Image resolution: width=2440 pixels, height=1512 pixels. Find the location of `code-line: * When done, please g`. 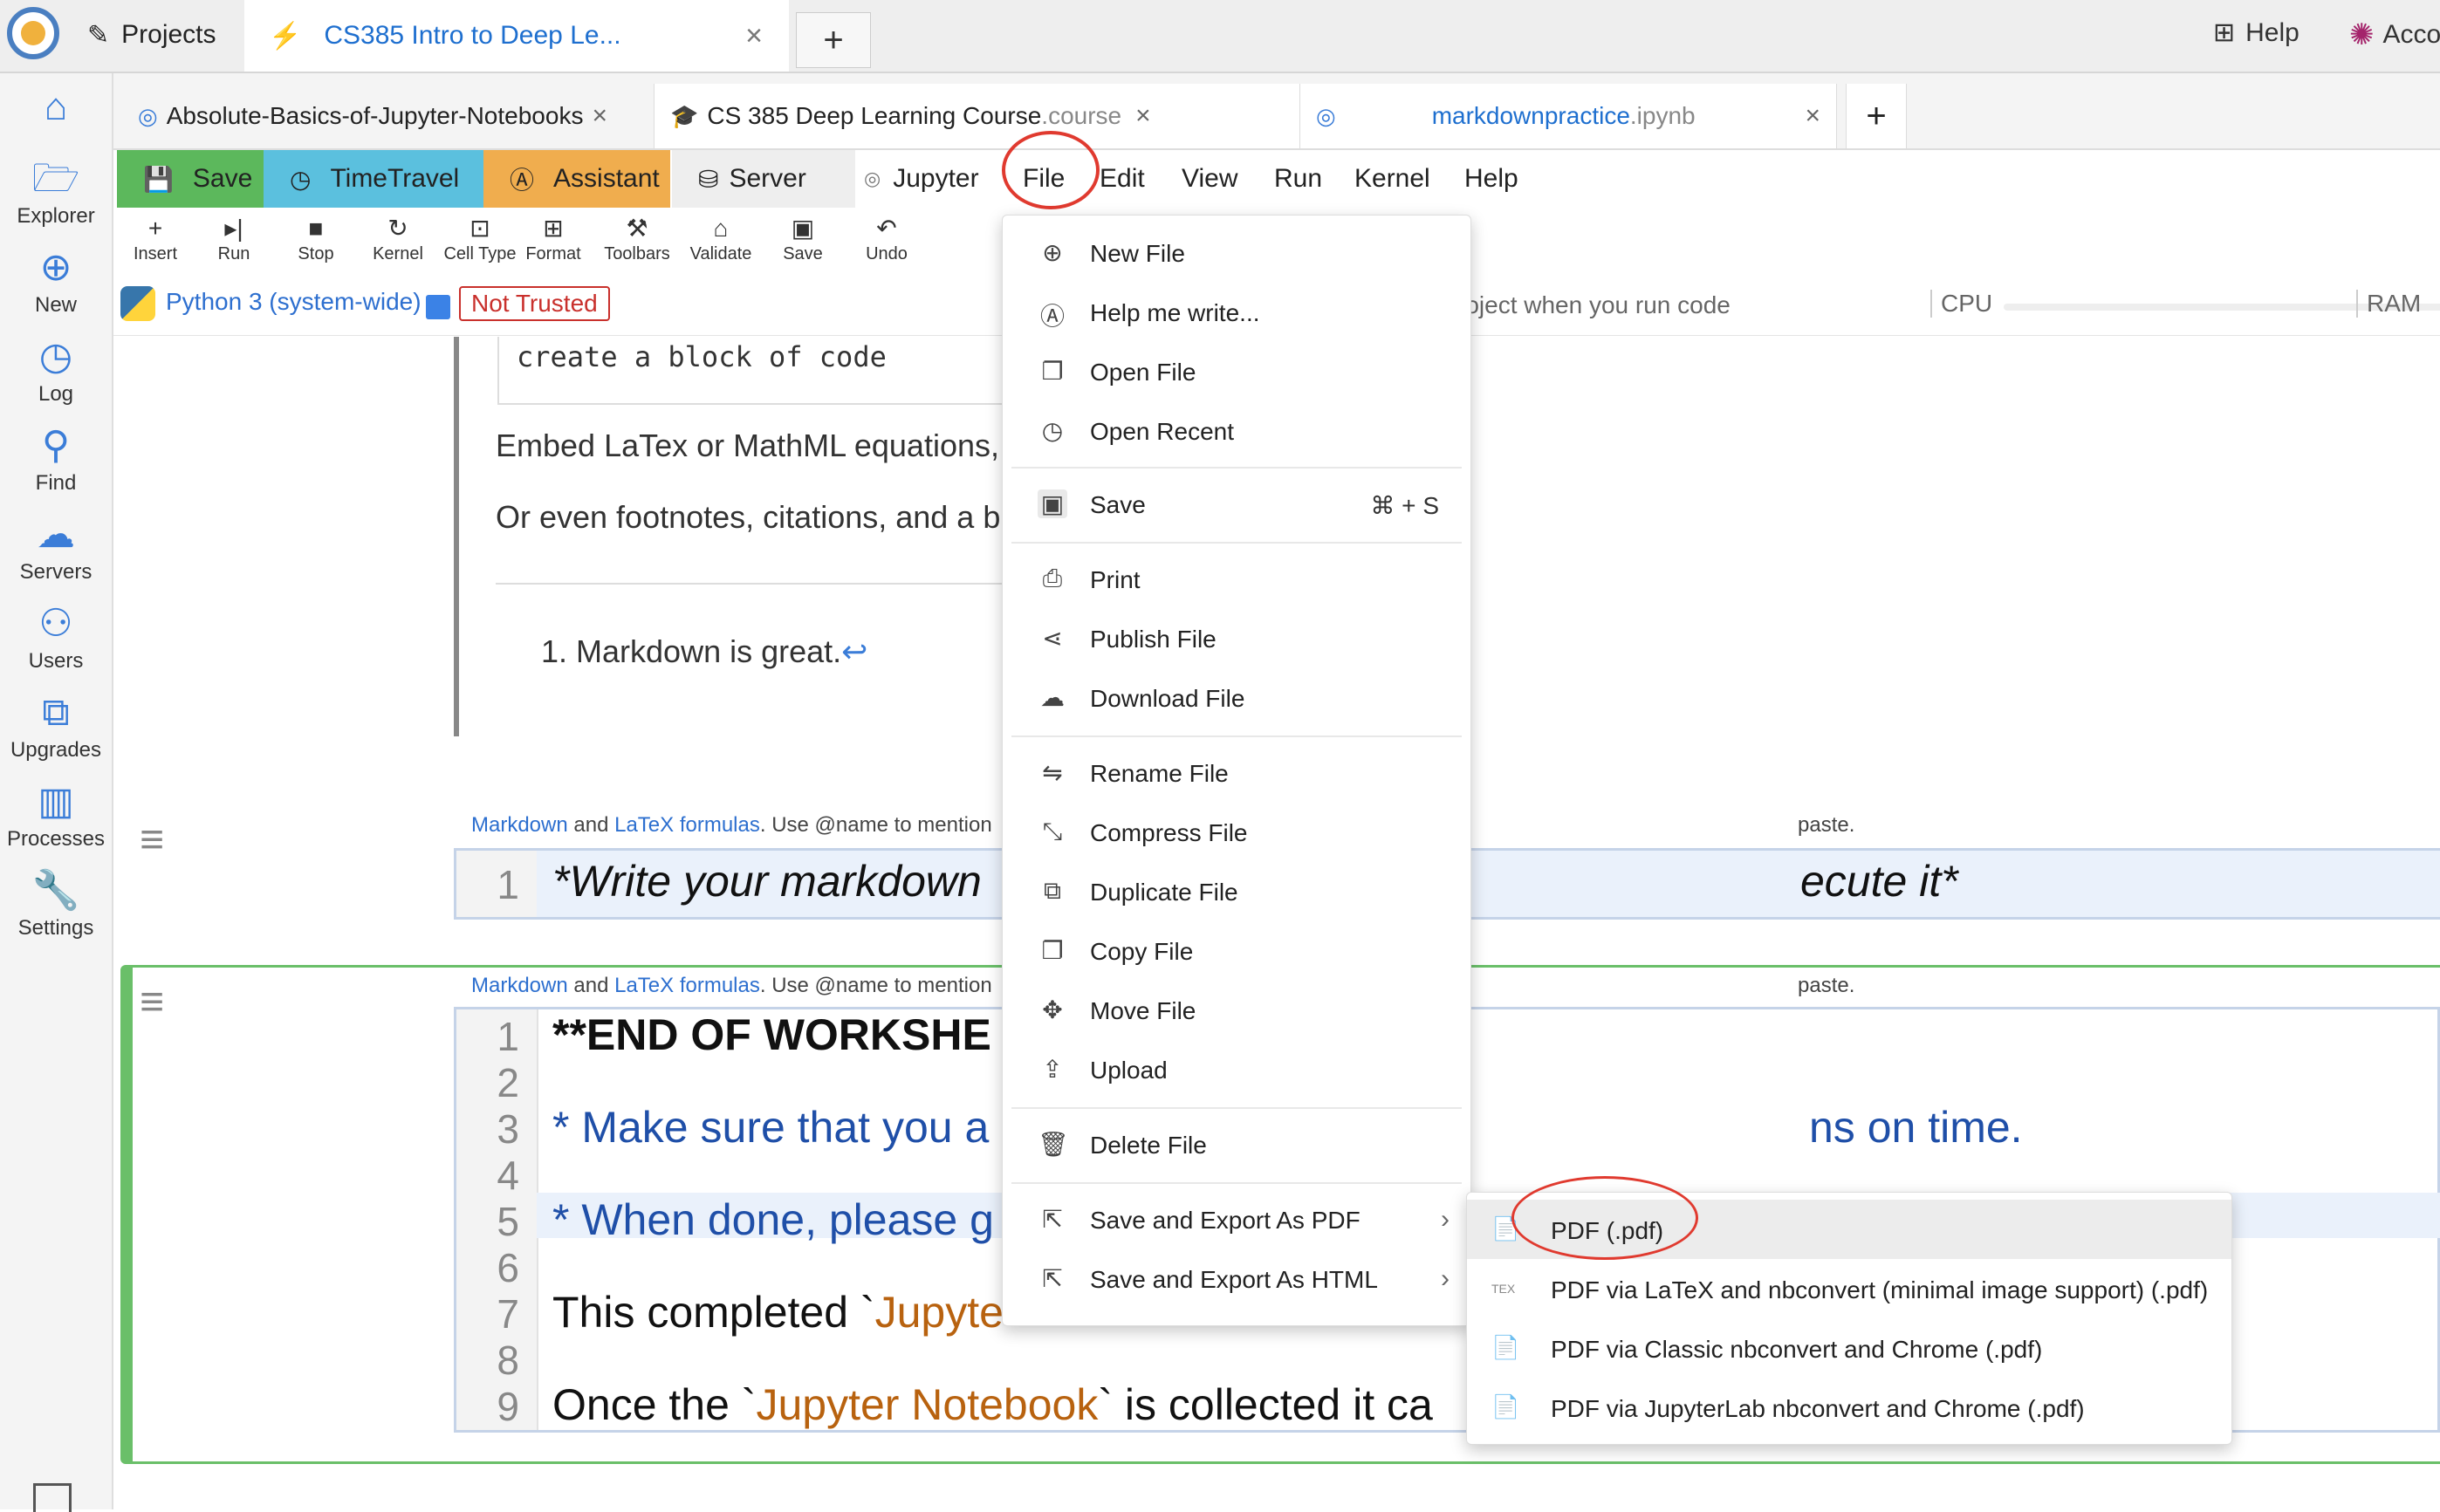

code-line: * When done, please g is located at coordinates (773, 1219).